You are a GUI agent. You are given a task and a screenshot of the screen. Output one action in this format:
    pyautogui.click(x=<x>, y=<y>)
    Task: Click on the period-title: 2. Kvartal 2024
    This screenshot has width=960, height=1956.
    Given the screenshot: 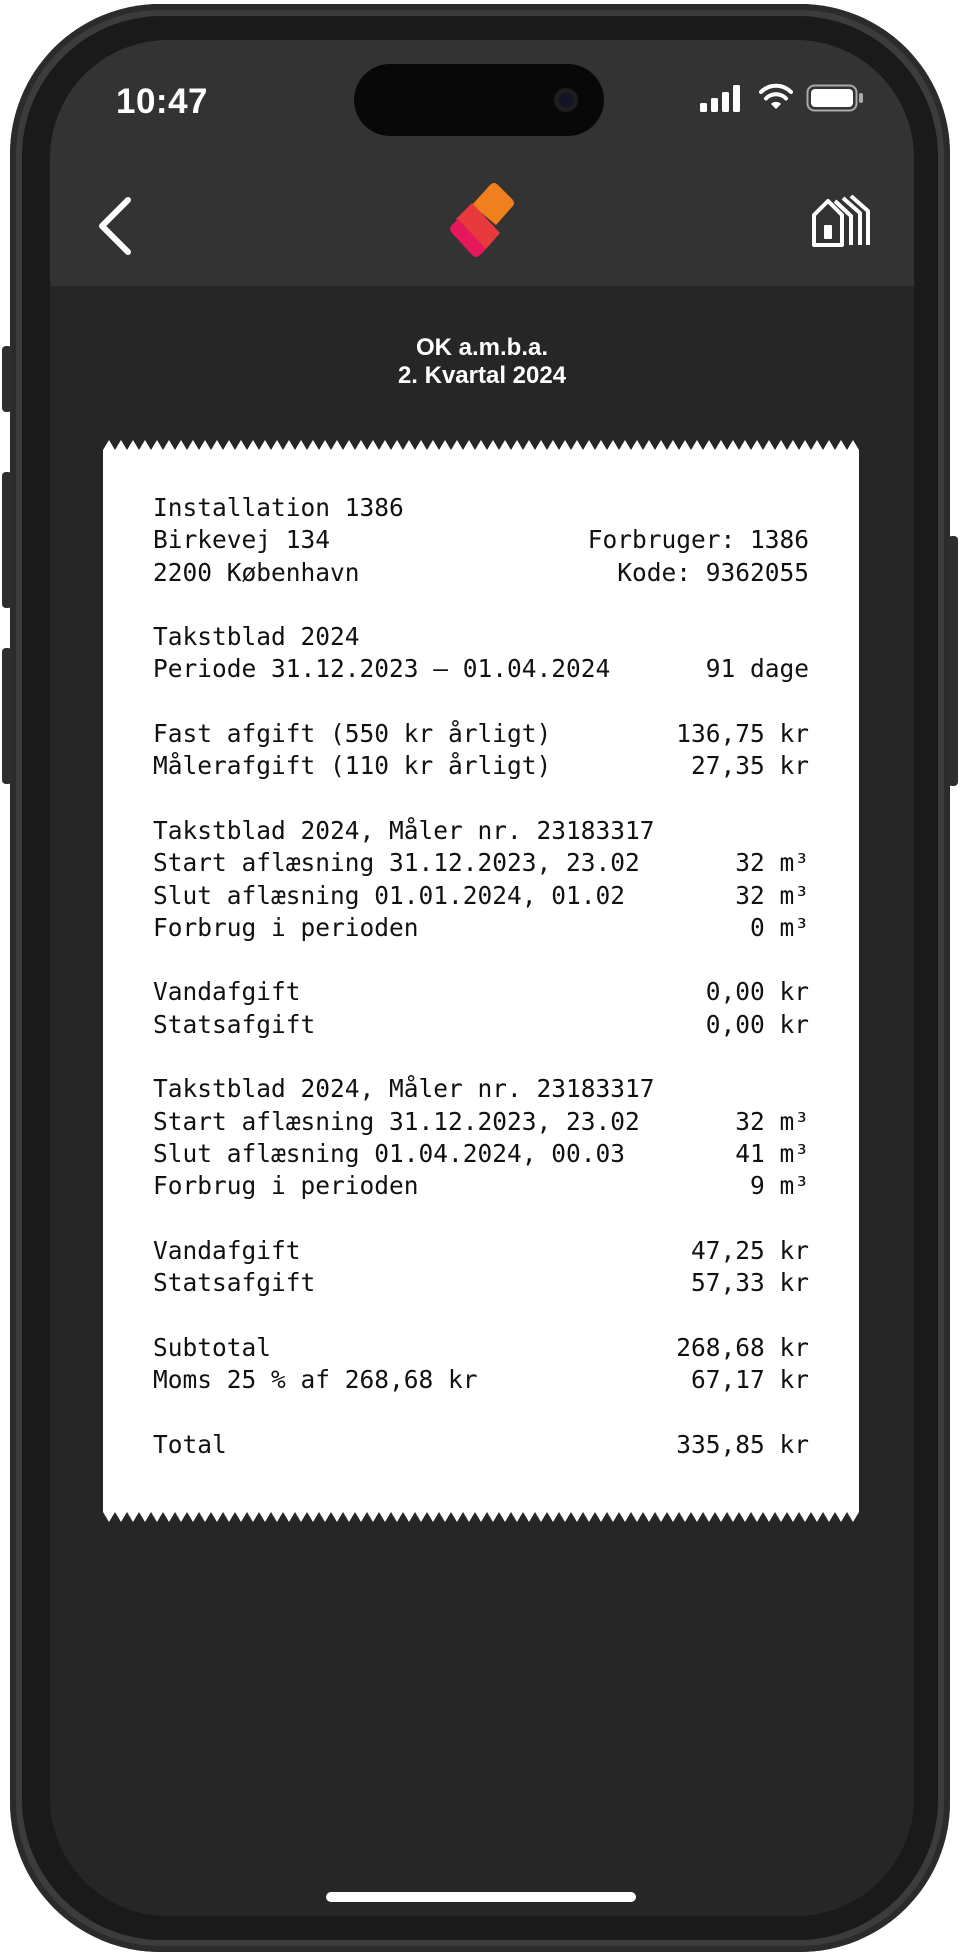 What is the action you would take?
    pyautogui.click(x=482, y=375)
    